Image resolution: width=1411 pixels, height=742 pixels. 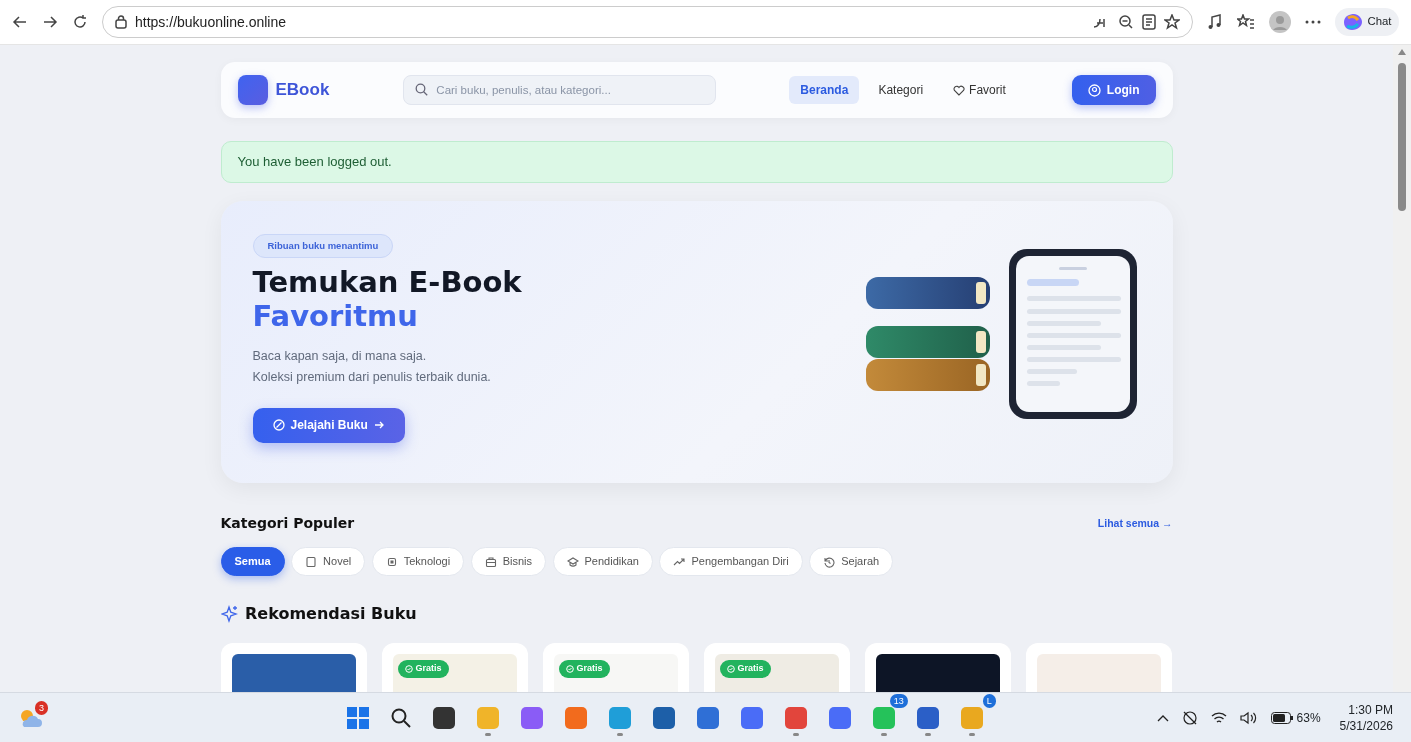 What do you see at coordinates (1366, 22) in the screenshot?
I see `chat-button: Chat` at bounding box center [1366, 22].